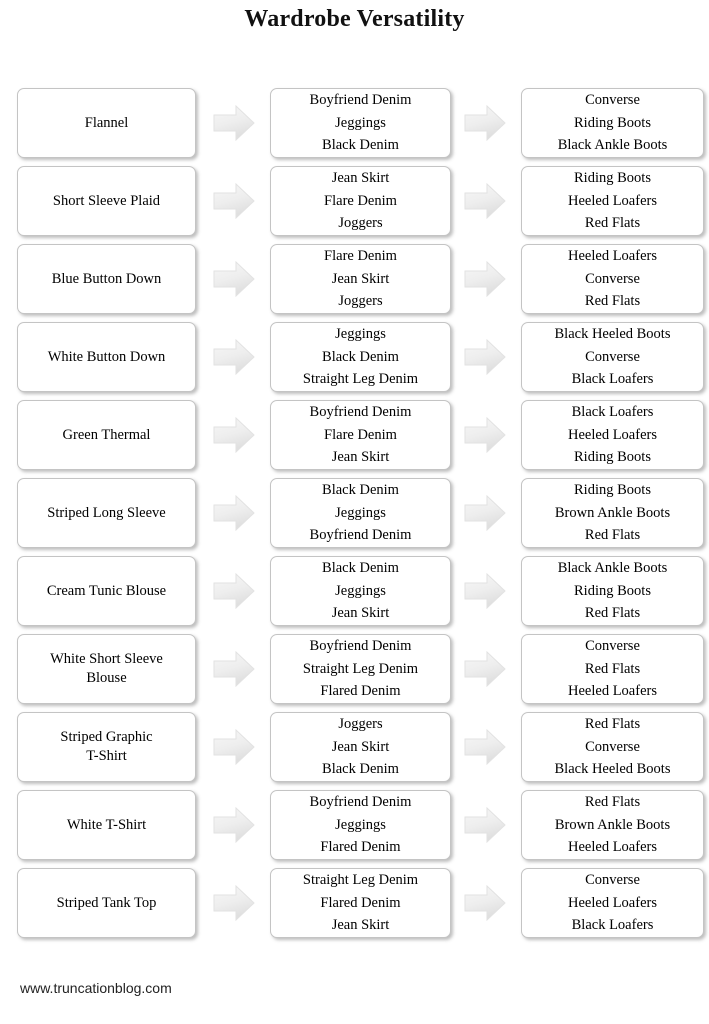 This screenshot has width=709, height=1024. I want to click on bottoms-node: Straight Leg Denim Flared Denim Jean Skirt, so click(360, 903).